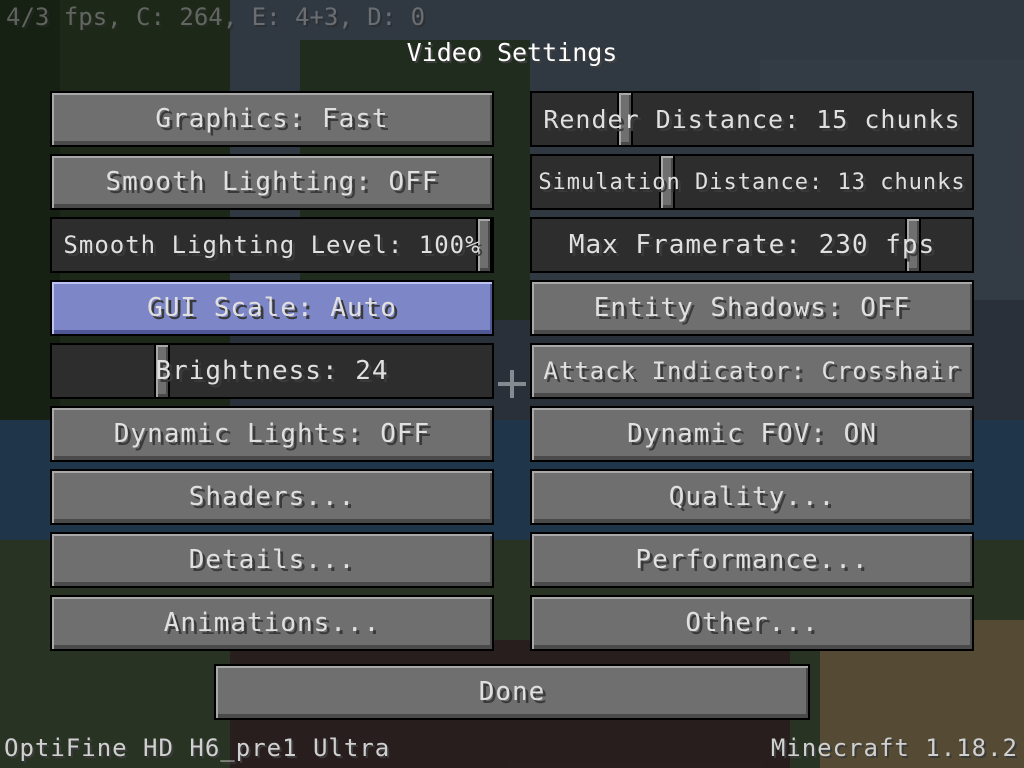  What do you see at coordinates (894, 748) in the screenshot?
I see `minecraft-version: Minecraft 1.18.2` at bounding box center [894, 748].